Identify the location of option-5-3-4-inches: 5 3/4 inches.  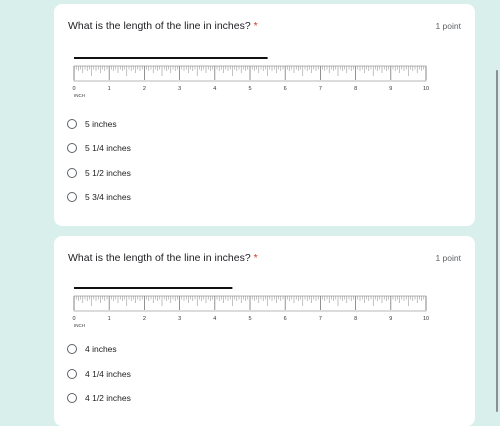
(99, 197).